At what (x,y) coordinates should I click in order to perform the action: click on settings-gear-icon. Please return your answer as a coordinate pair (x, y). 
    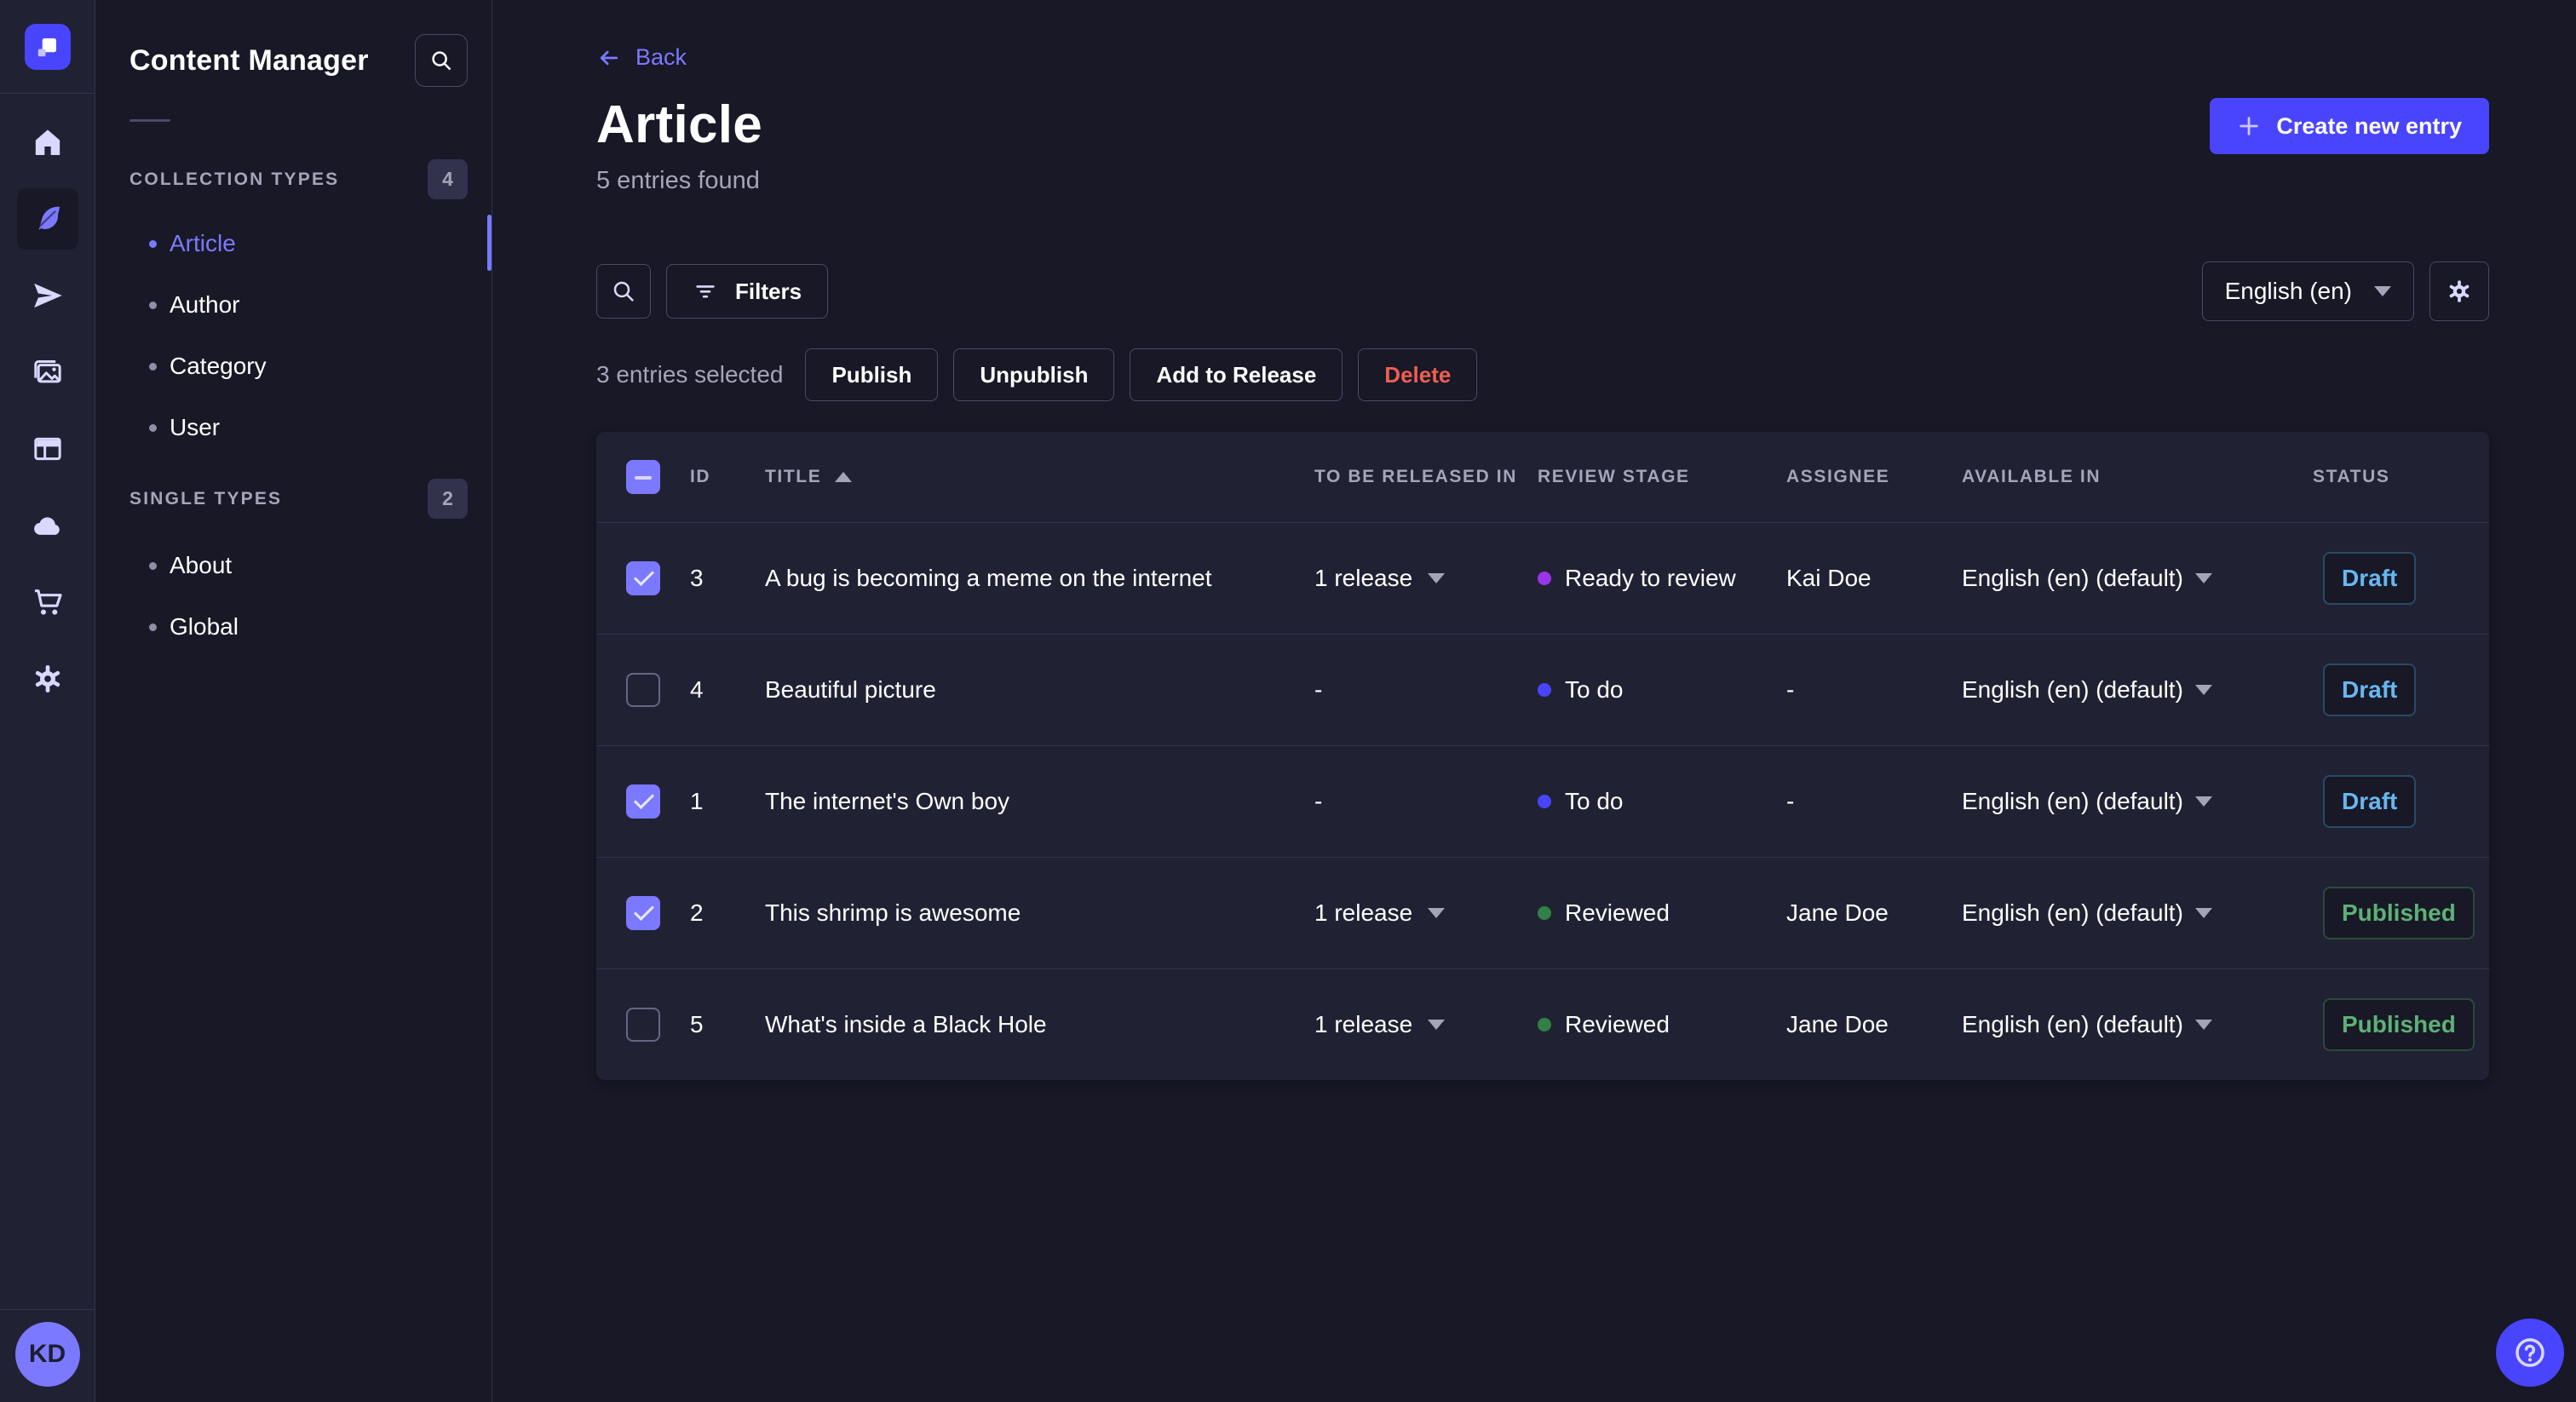
    Looking at the image, I should click on (48, 679).